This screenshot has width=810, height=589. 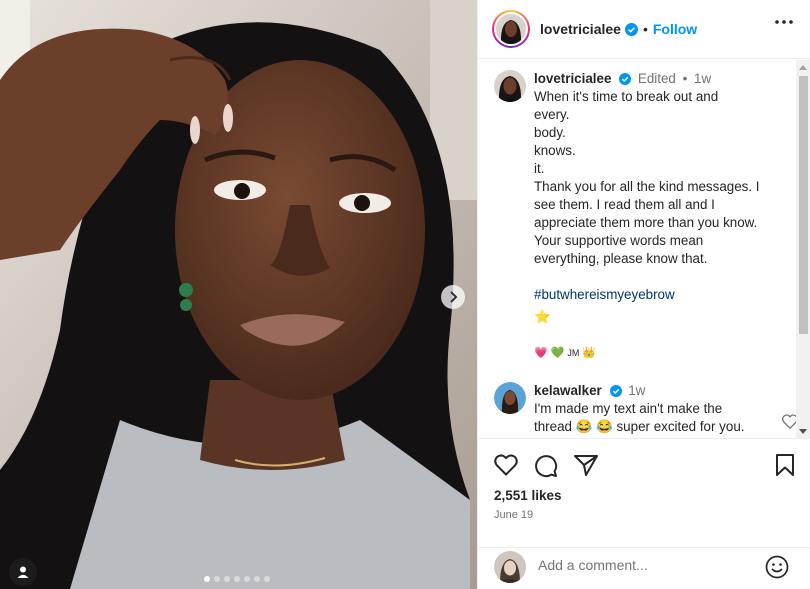 I want to click on more-horizontal-icon, so click(x=784, y=22).